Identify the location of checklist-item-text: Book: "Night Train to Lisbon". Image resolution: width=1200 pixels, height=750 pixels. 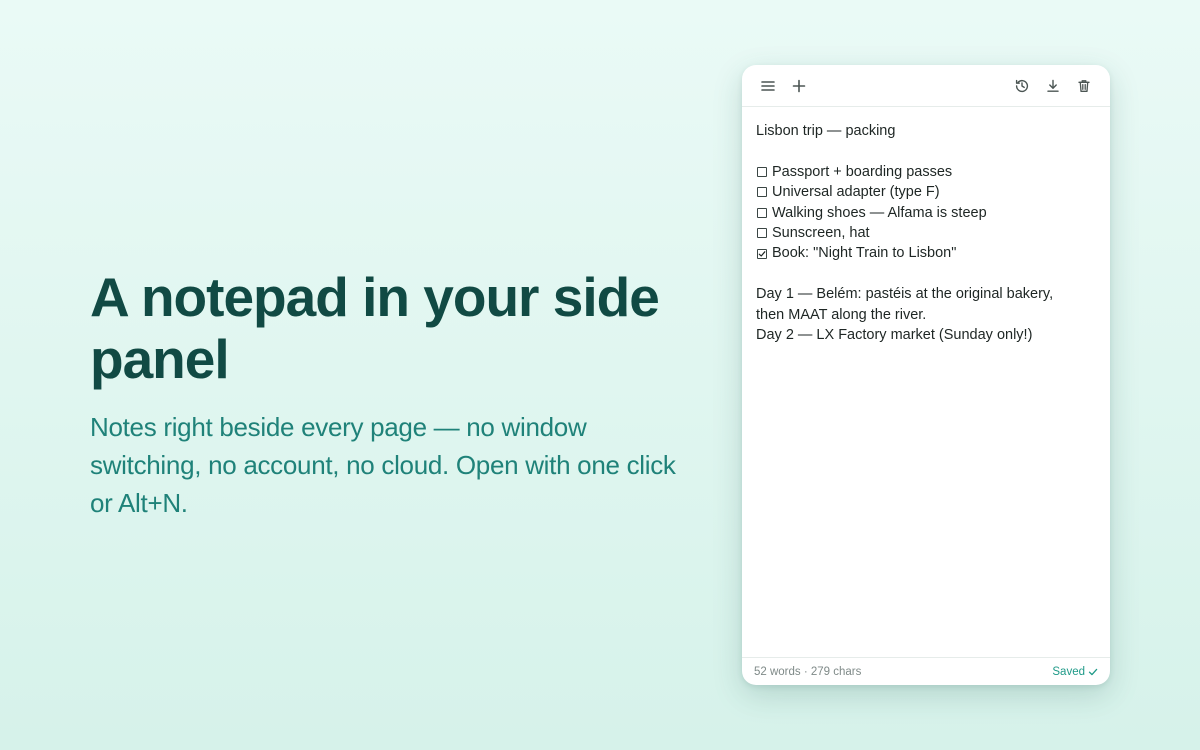
(864, 253).